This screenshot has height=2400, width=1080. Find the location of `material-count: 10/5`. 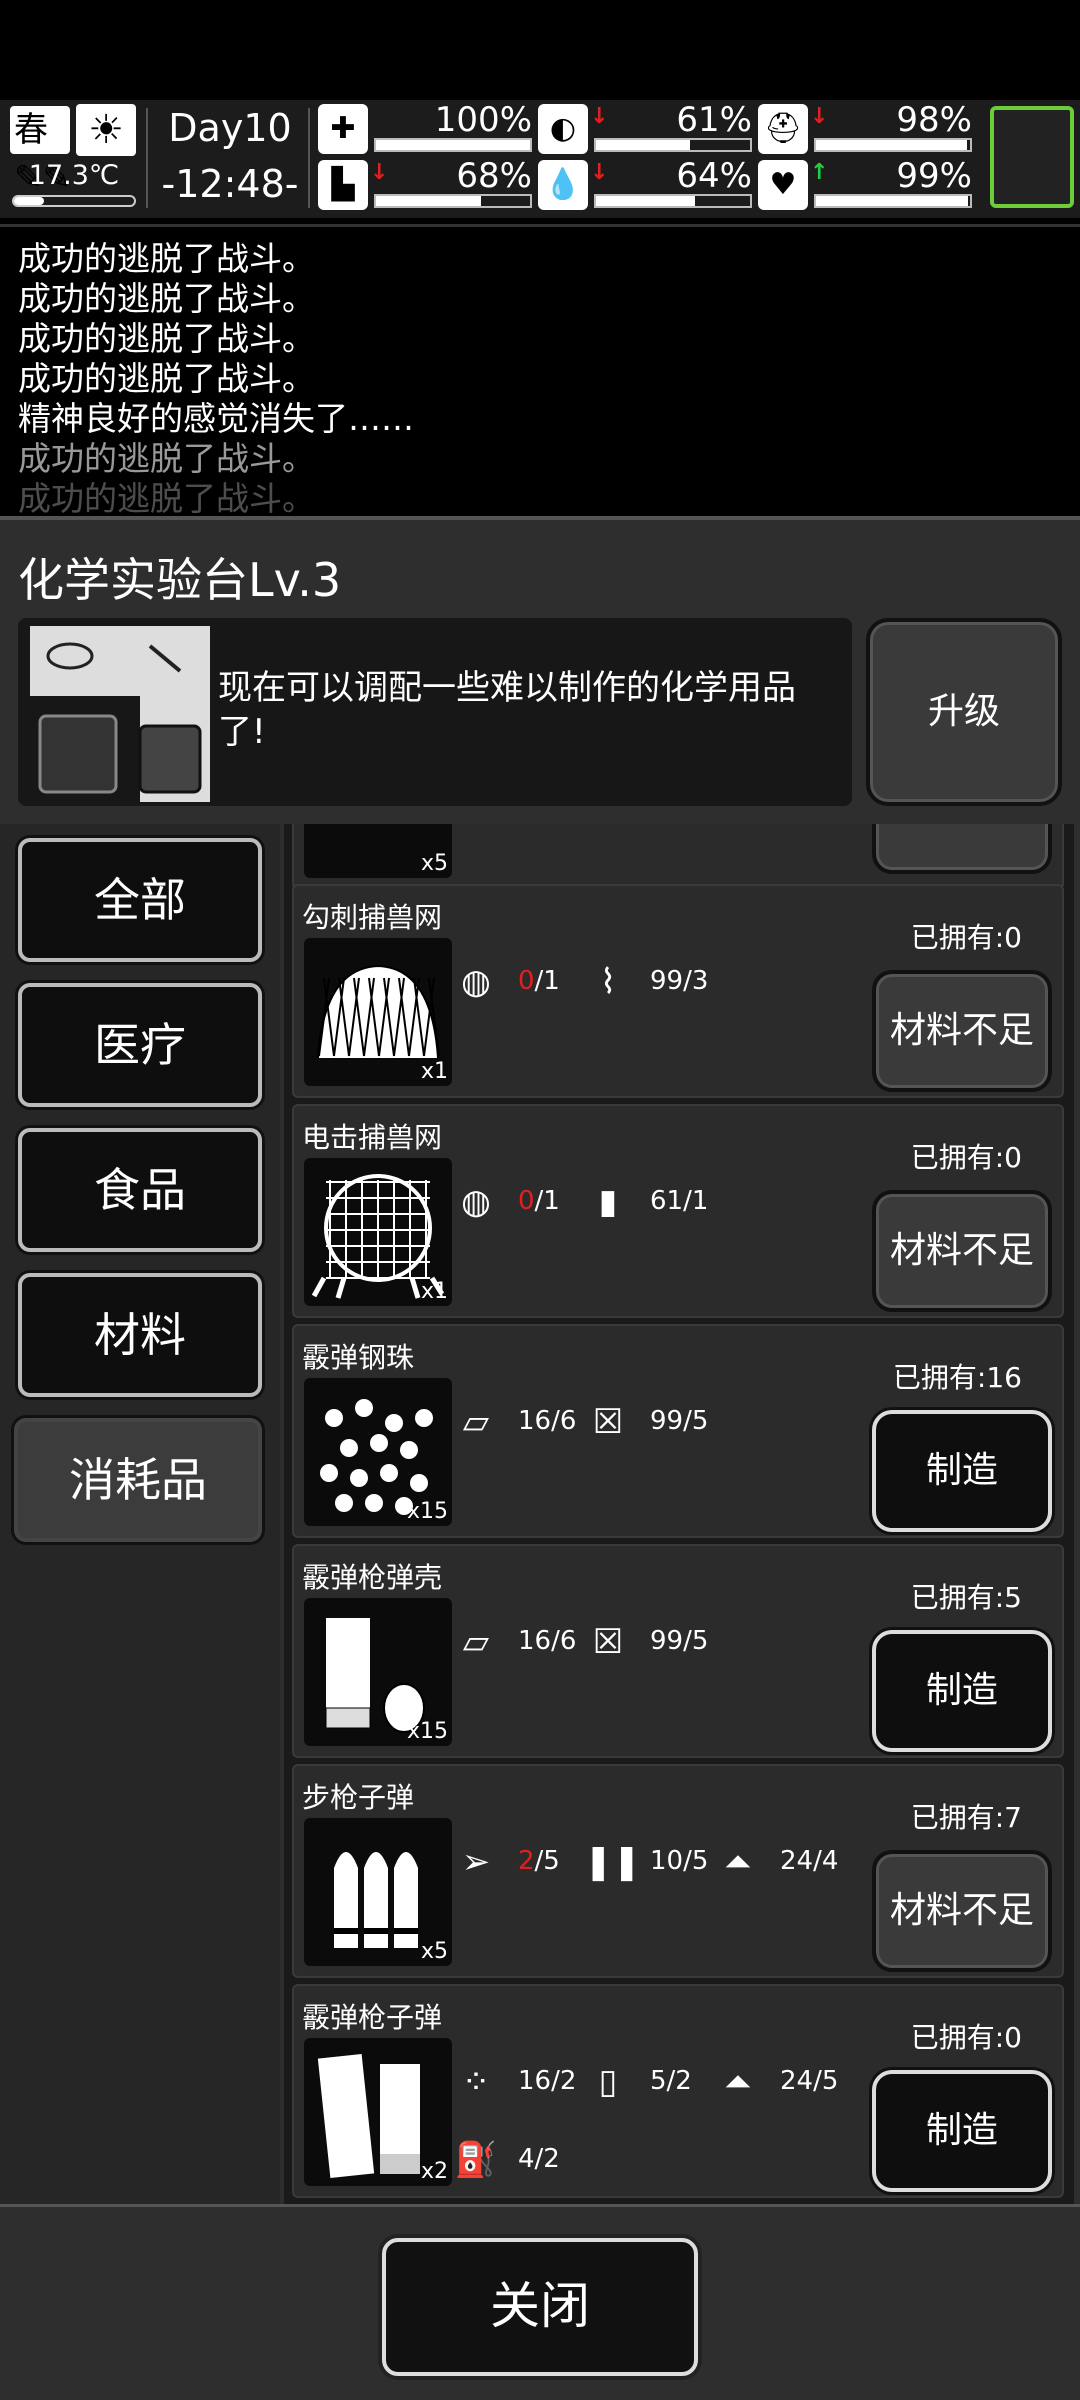

material-count: 10/5 is located at coordinates (679, 1861).